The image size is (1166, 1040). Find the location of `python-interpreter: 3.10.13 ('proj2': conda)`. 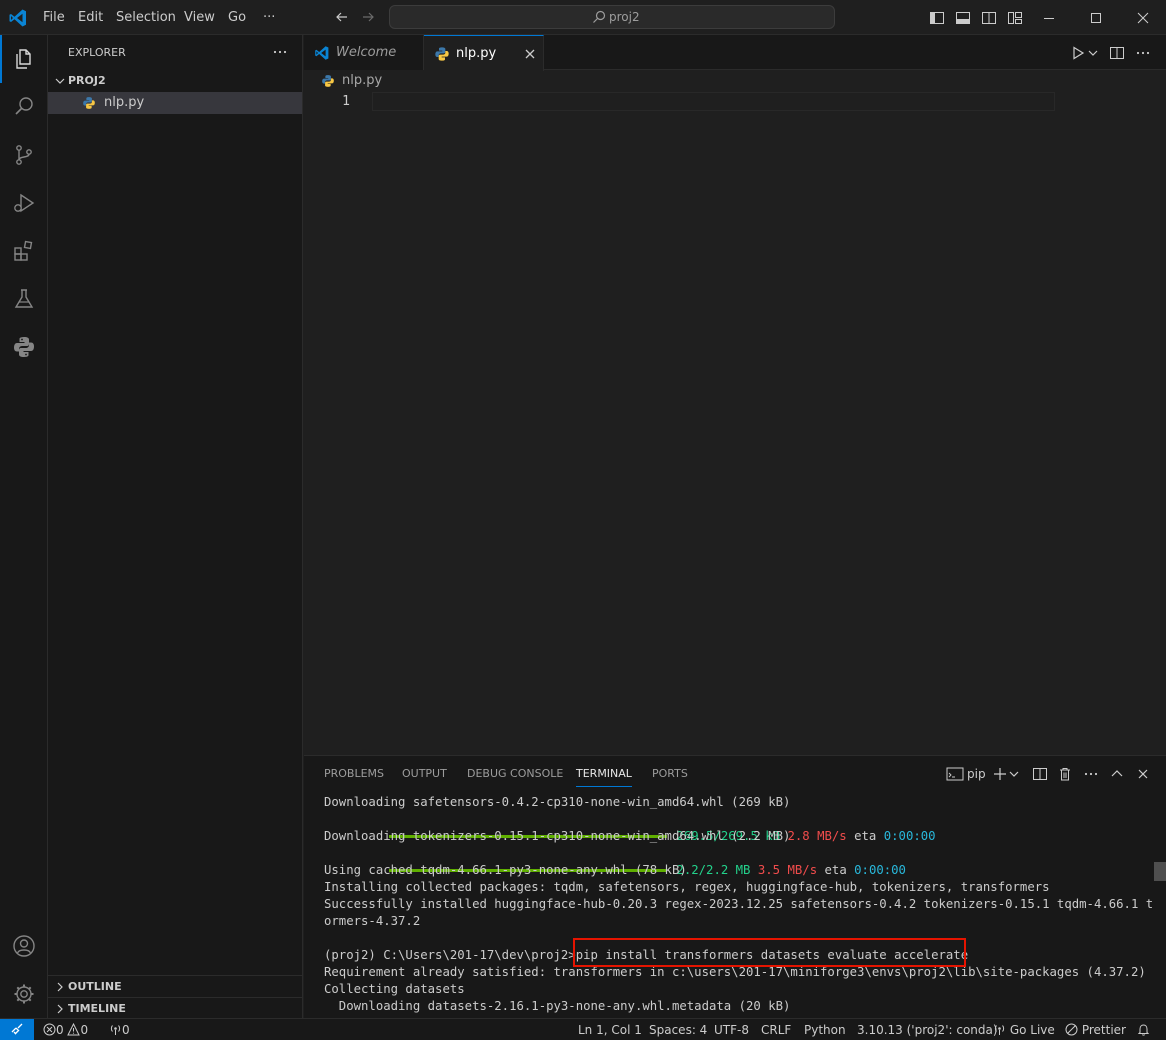

python-interpreter: 3.10.13 ('proj2': conda) is located at coordinates (927, 1029).